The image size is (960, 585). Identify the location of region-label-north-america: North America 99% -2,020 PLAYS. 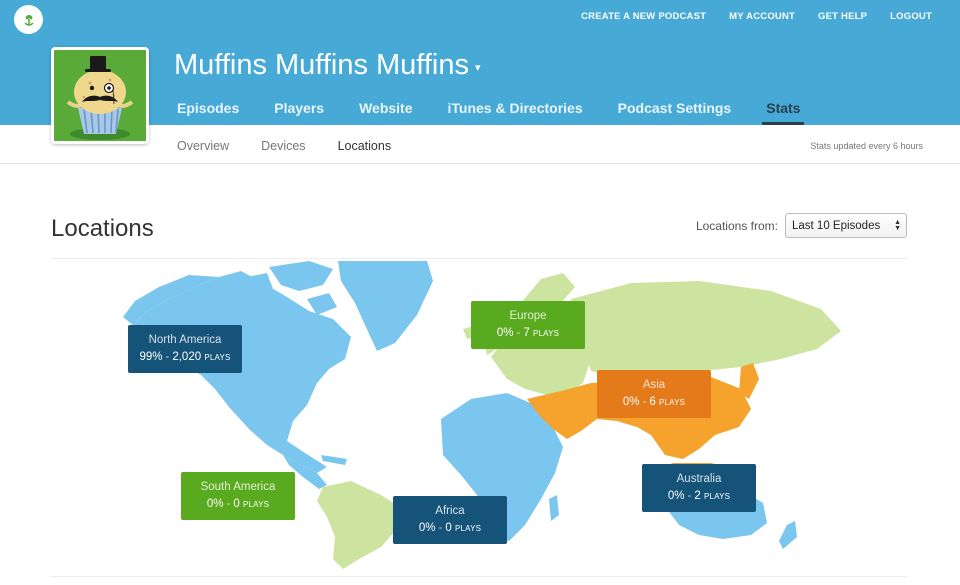
(185, 349).